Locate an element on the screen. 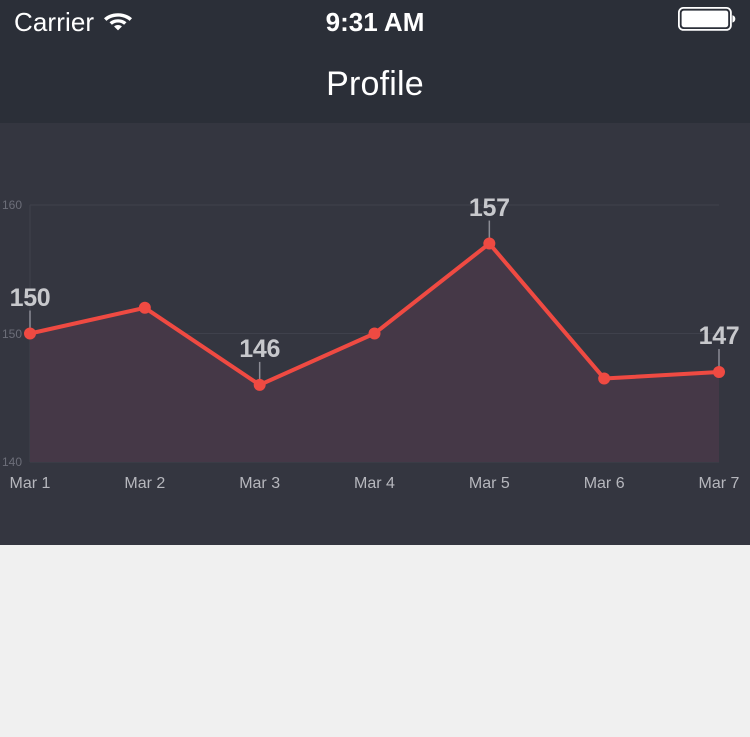 The width and height of the screenshot is (750, 737). y-axis-tick-label: 140 is located at coordinates (12, 462).